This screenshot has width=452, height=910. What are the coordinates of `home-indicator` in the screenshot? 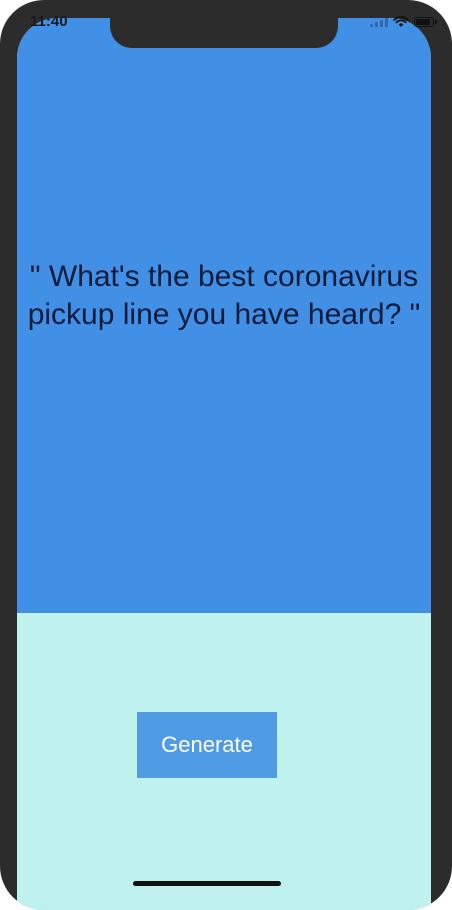 It's located at (207, 883).